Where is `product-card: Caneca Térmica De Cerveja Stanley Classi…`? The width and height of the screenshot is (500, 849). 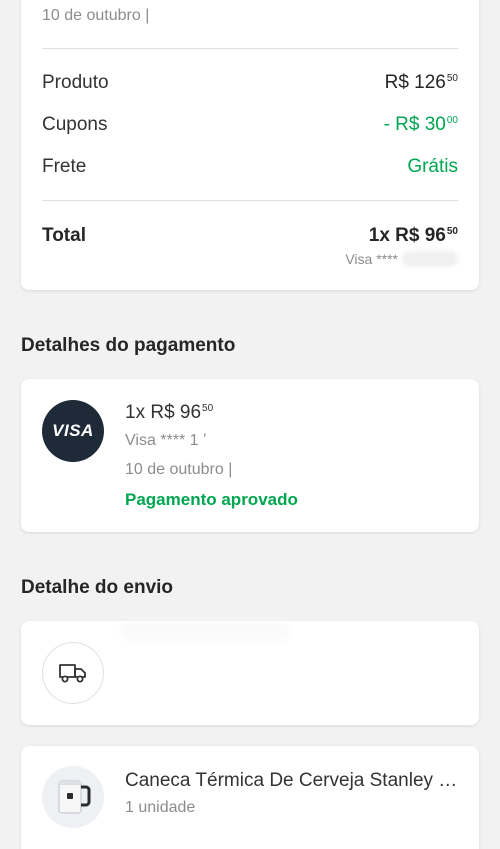 product-card: Caneca Térmica De Cerveja Stanley Classi… is located at coordinates (250, 797).